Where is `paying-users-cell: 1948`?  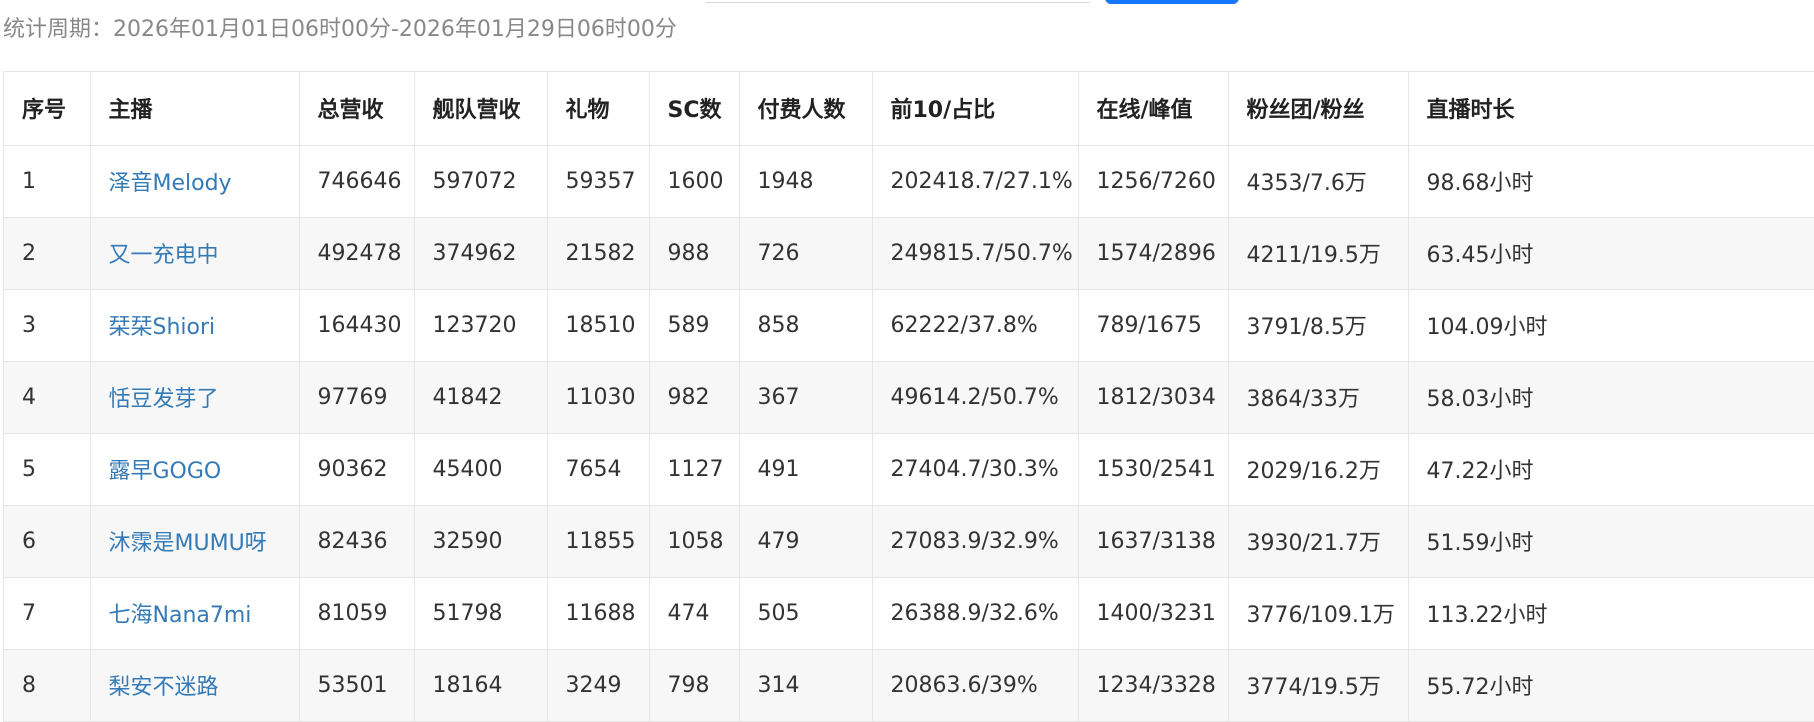 paying-users-cell: 1948 is located at coordinates (806, 181).